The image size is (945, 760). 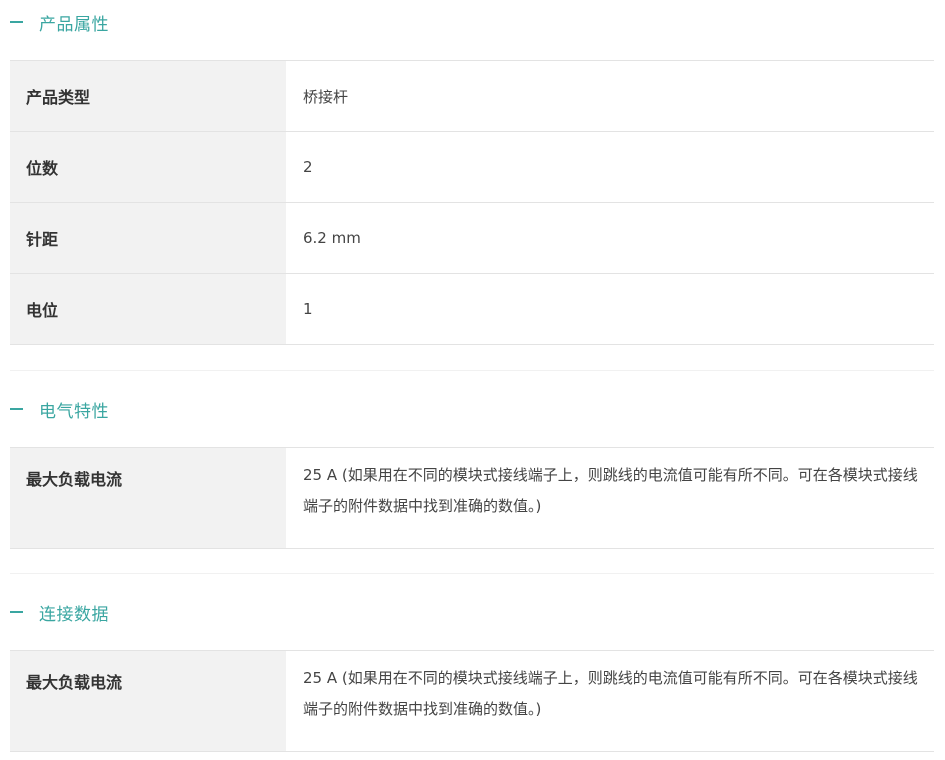 What do you see at coordinates (472, 309) in the screenshot?
I see `table-row: 电位 1` at bounding box center [472, 309].